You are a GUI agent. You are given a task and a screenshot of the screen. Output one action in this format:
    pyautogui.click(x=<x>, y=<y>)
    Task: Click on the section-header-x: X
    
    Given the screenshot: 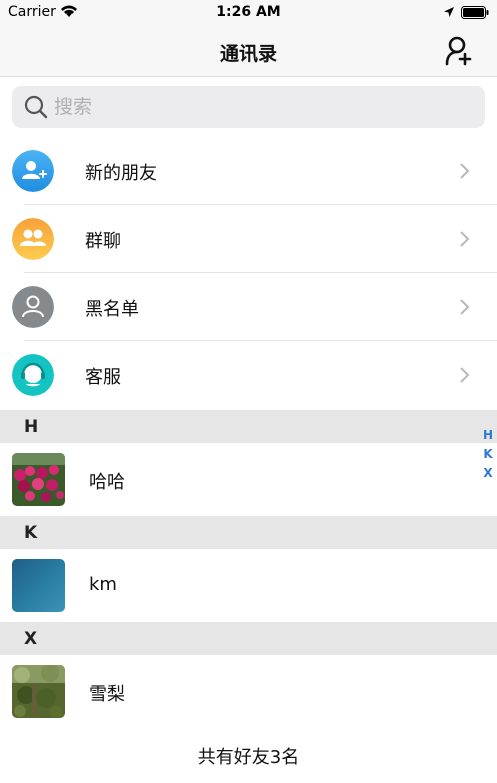 What is the action you would take?
    pyautogui.click(x=248, y=638)
    